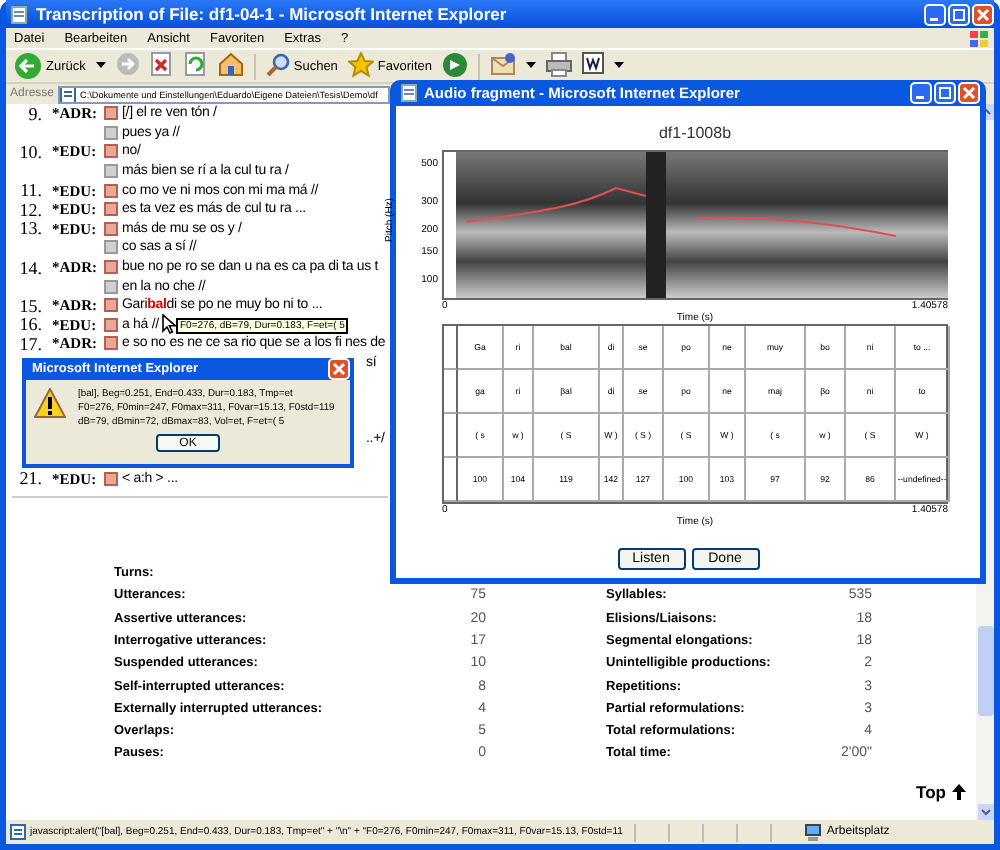 The width and height of the screenshot is (1000, 850). Describe the element at coordinates (503, 66) in the screenshot. I see `mail-icon` at that location.